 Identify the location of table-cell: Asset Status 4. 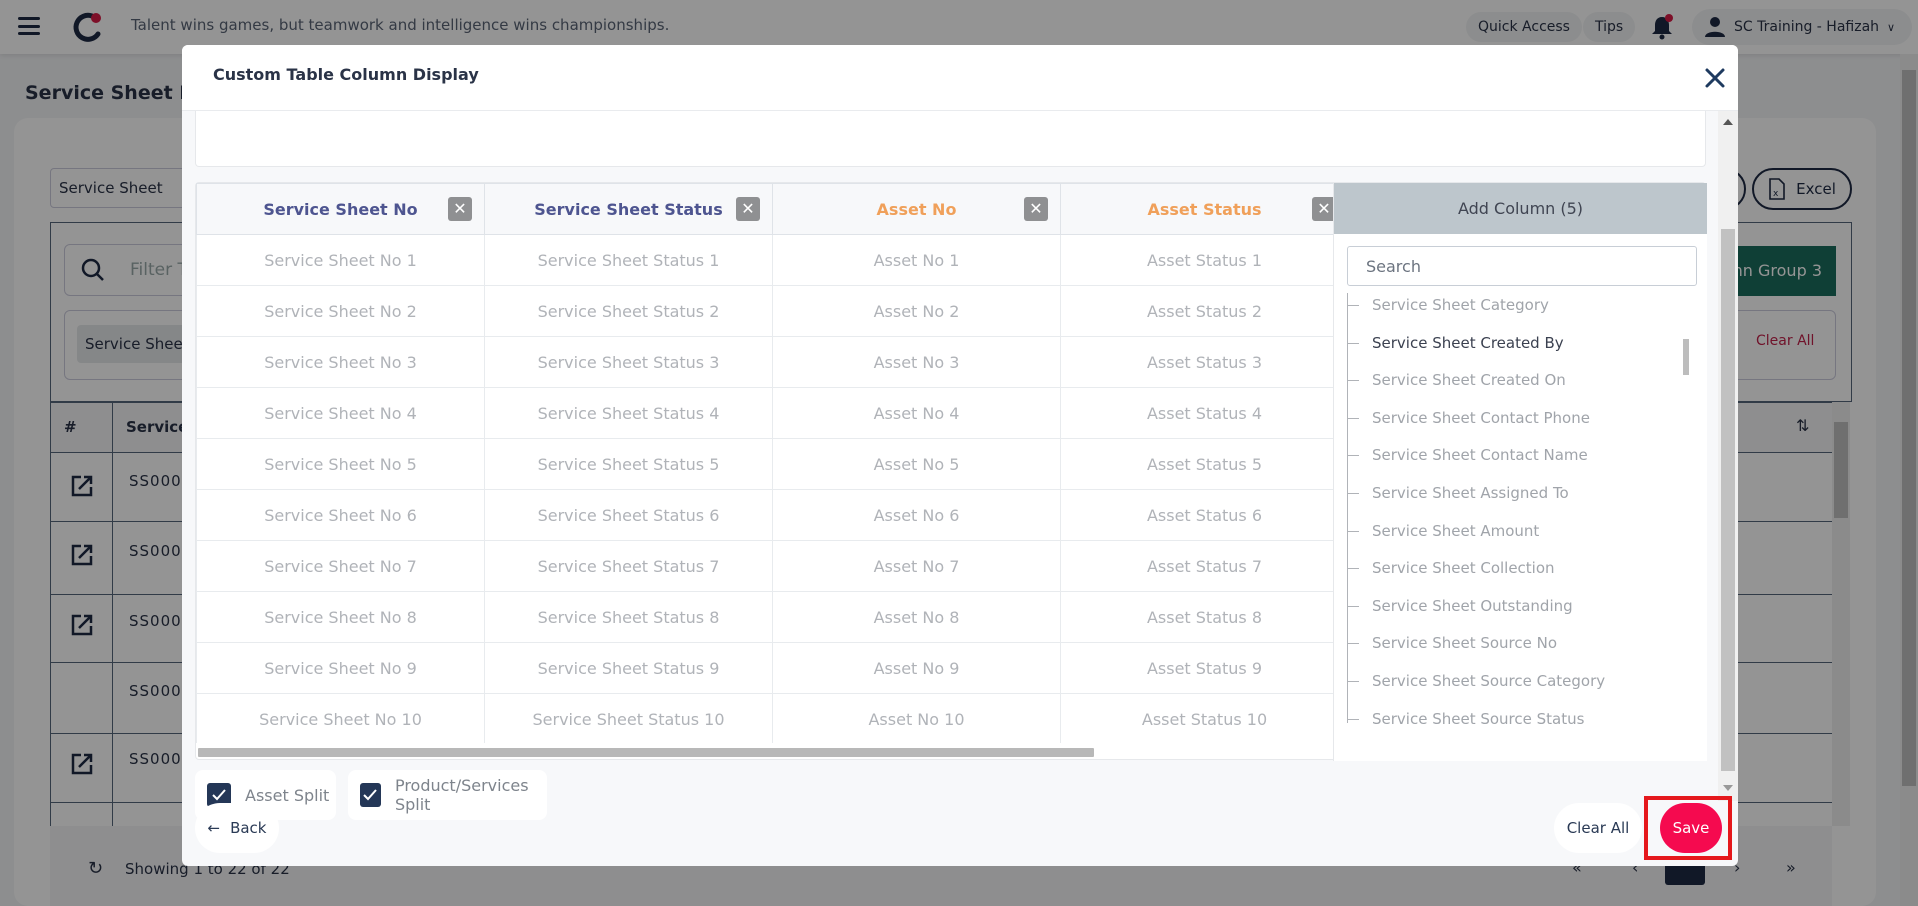
(1196, 413).